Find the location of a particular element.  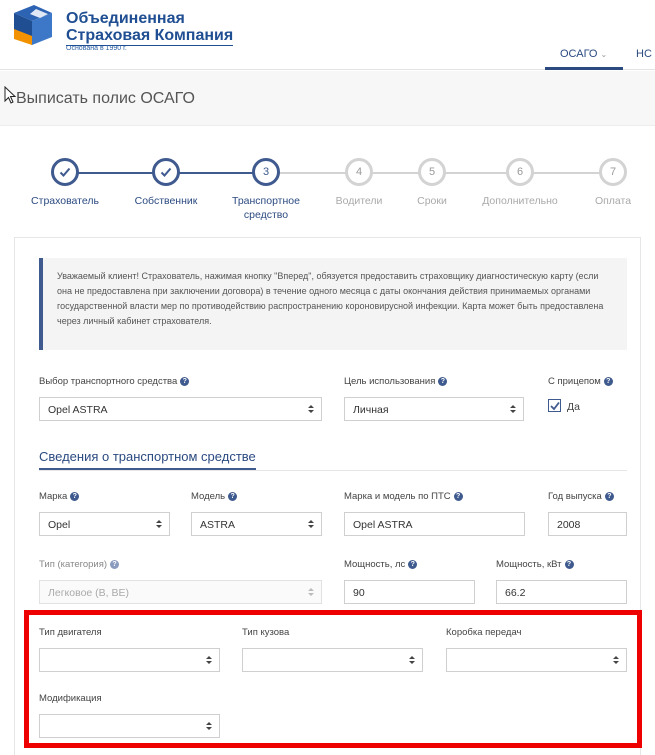

year-label: Год выпуска? is located at coordinates (581, 496).